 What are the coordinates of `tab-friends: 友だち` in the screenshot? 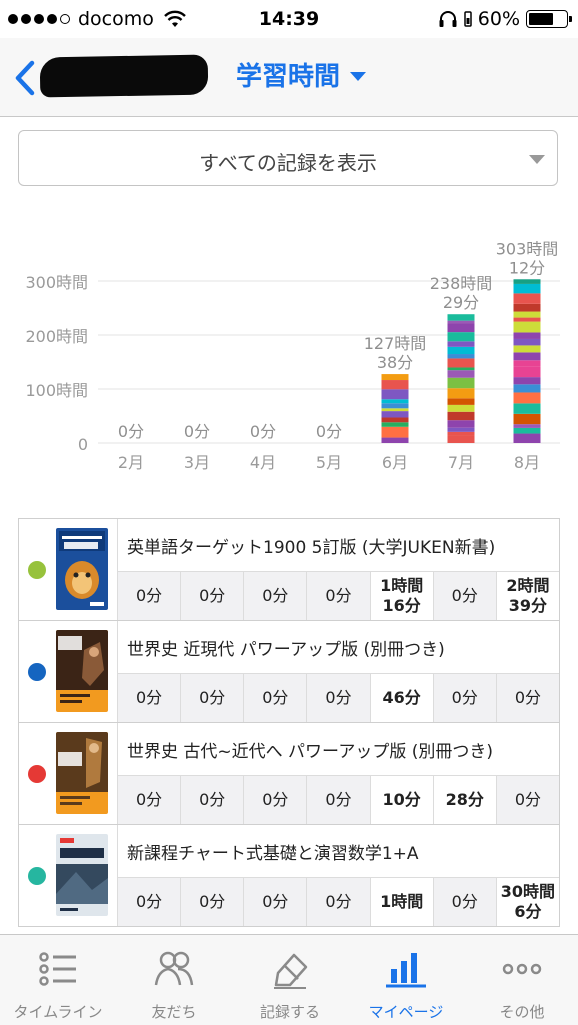 It's located at (174, 980).